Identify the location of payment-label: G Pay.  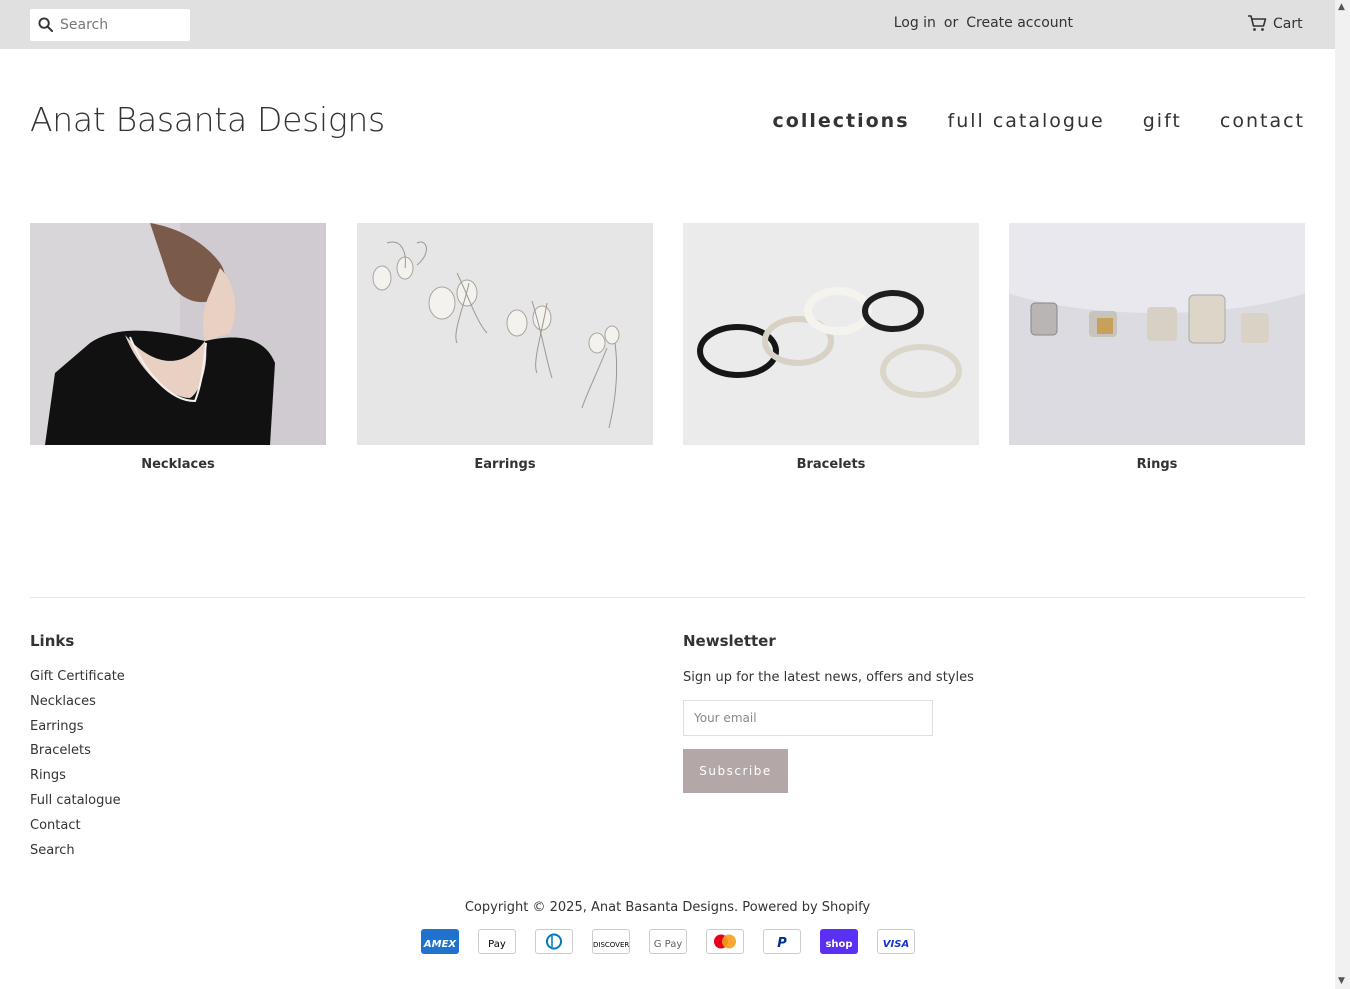
(668, 944).